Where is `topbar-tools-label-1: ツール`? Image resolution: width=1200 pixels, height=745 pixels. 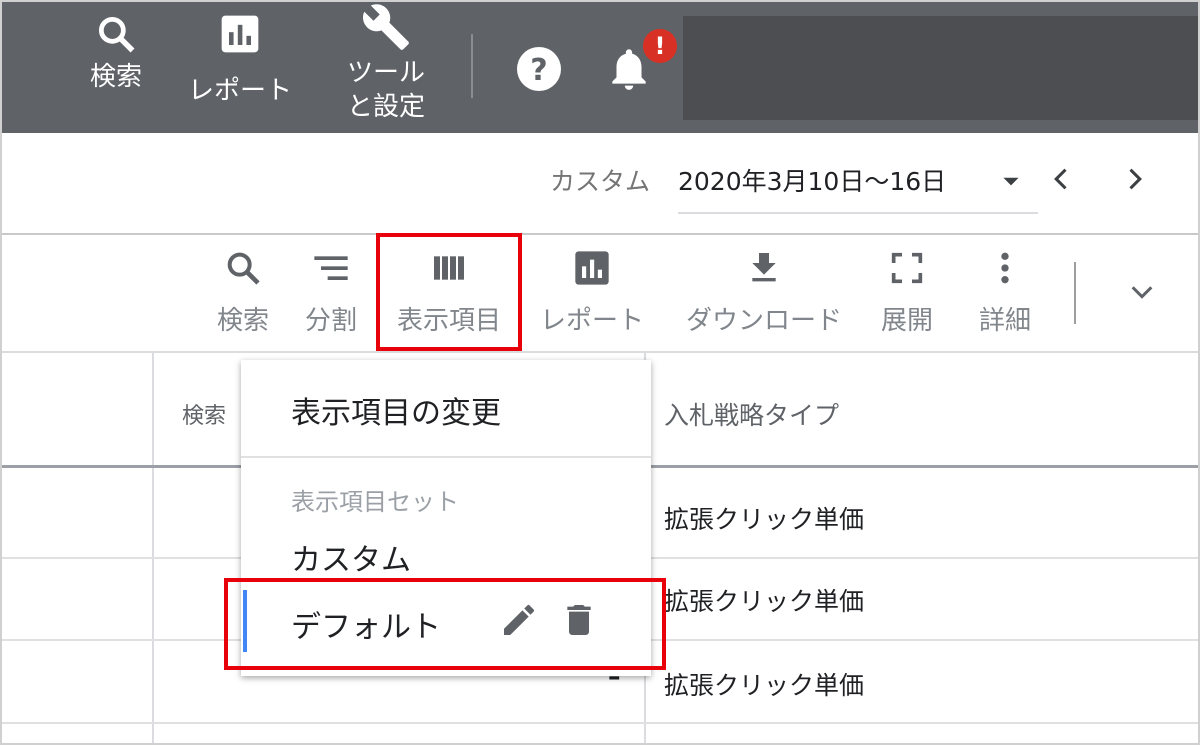 topbar-tools-label-1: ツール is located at coordinates (385, 73).